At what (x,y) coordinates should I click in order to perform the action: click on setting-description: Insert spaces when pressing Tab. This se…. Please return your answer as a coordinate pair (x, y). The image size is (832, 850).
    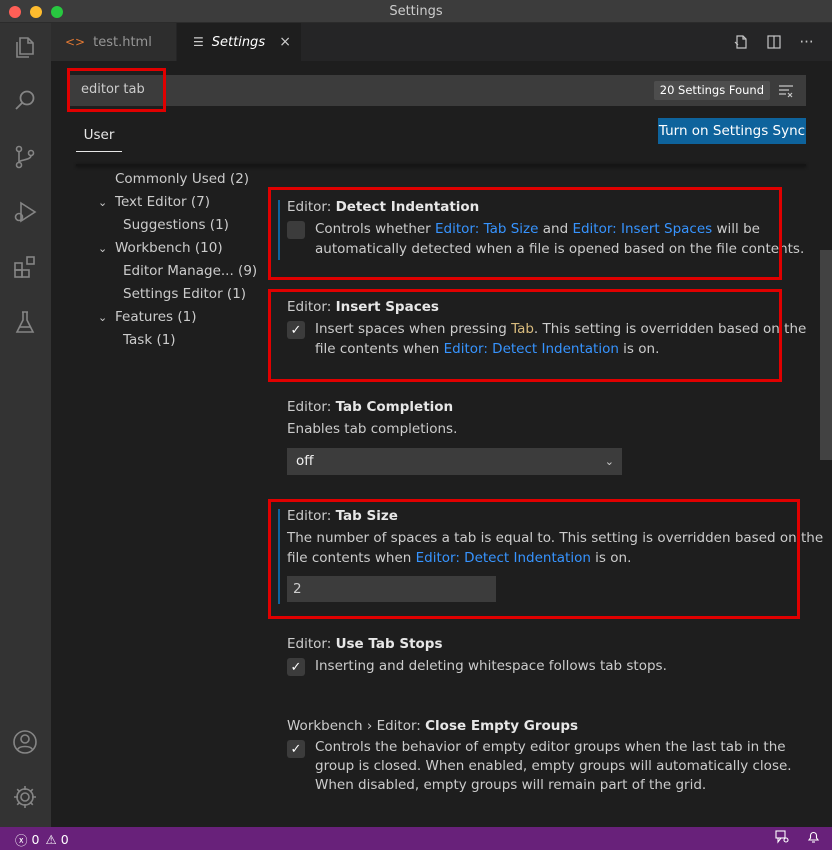
    Looking at the image, I should click on (561, 339).